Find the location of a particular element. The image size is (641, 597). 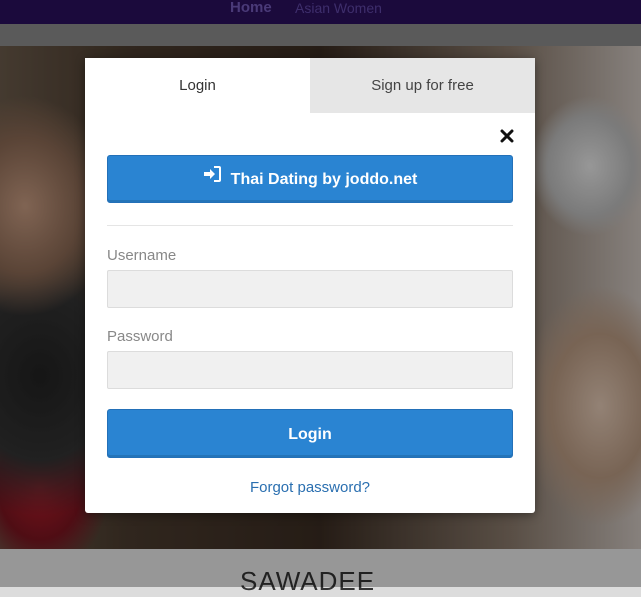

top-navigation: Home Asian Women is located at coordinates (320, 12).